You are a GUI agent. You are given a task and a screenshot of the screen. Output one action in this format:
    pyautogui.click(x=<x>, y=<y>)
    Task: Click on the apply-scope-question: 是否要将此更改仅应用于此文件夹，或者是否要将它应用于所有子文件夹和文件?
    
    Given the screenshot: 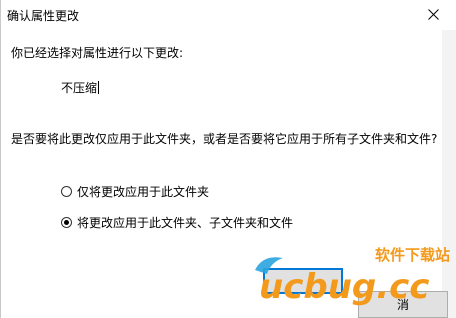 What is the action you would take?
    pyautogui.click(x=224, y=139)
    